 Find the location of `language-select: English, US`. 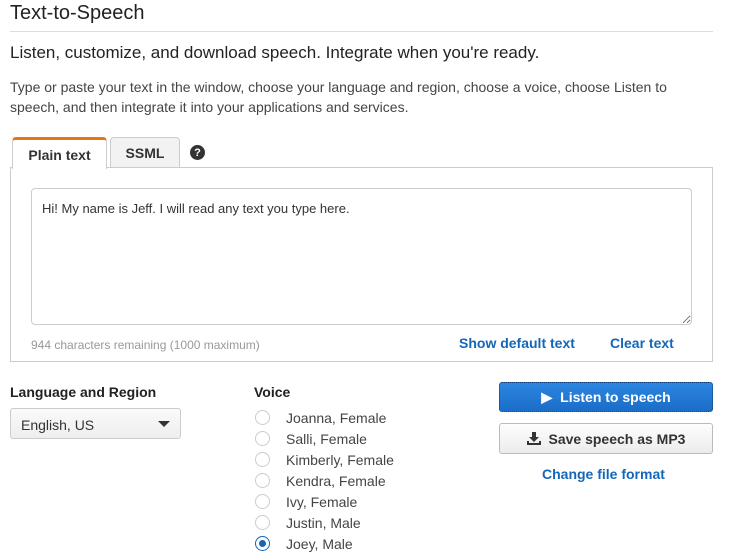

language-select: English, US is located at coordinates (95, 423).